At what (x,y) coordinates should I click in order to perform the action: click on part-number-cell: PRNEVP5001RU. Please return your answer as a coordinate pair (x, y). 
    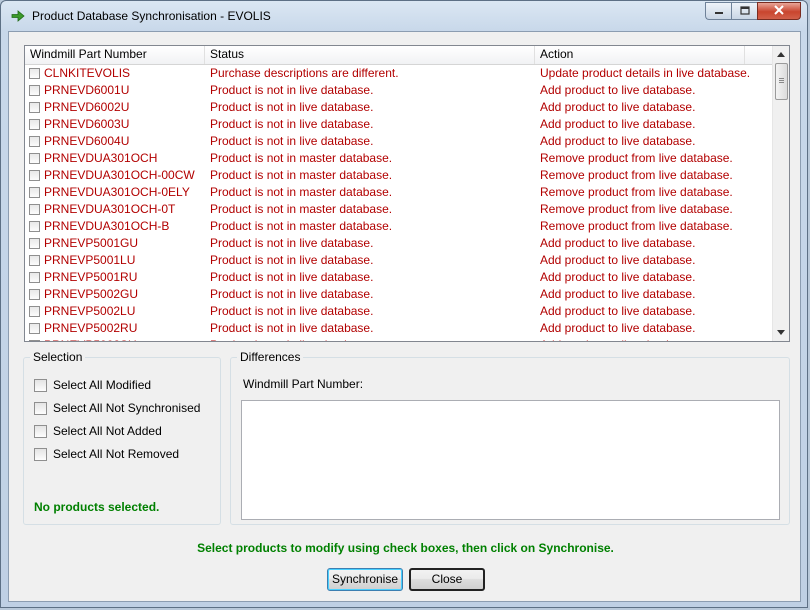
    Looking at the image, I should click on (115, 277).